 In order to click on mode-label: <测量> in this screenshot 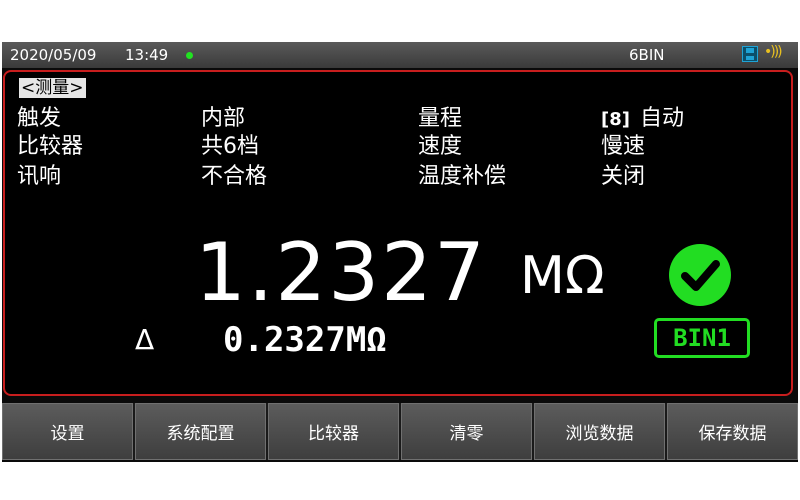, I will do `click(52, 88)`.